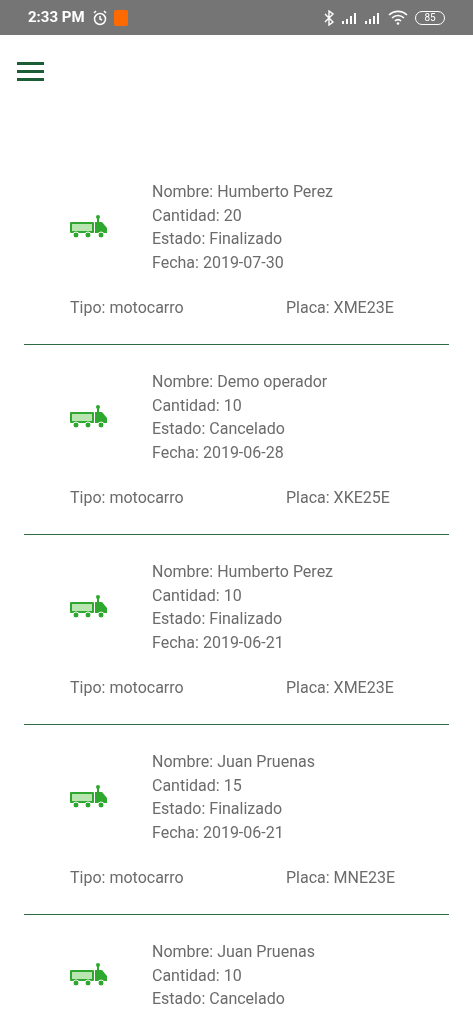 The height and width of the screenshot is (1024, 473). What do you see at coordinates (197, 215) in the screenshot?
I see `order-quantity: Cantidad: 20` at bounding box center [197, 215].